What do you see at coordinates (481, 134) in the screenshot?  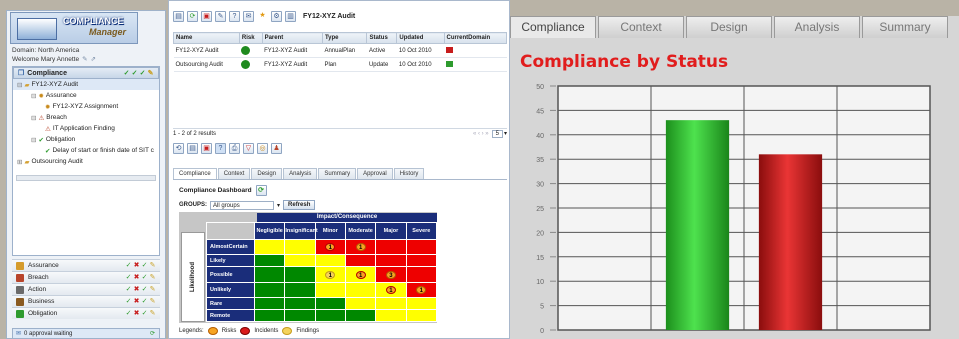 I see `pager-arrows-icon: « ‹ › »` at bounding box center [481, 134].